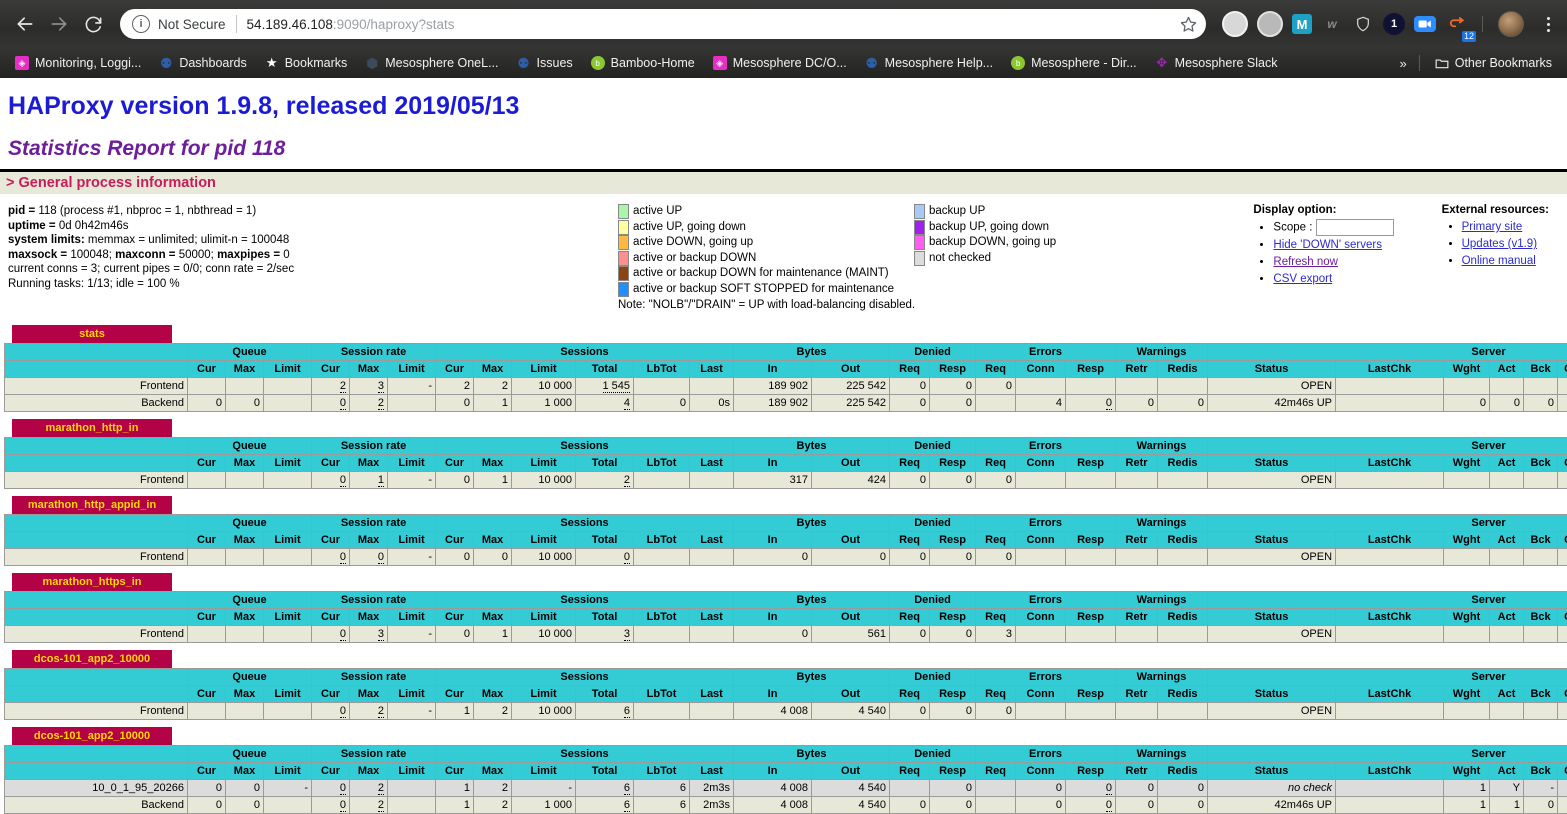 This screenshot has height=814, width=1567. What do you see at coordinates (1403, 63) in the screenshot?
I see `bookmarks-overflow-icon: »` at bounding box center [1403, 63].